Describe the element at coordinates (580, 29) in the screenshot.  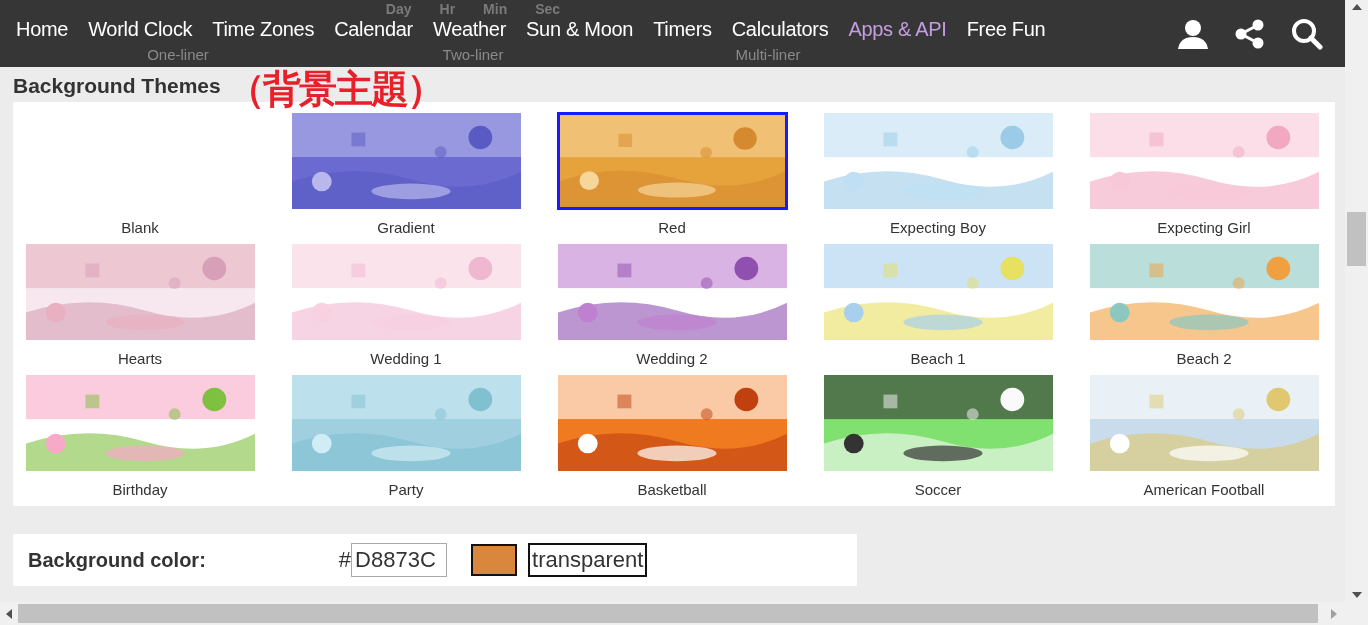
I see `nav-link: Sun & Moon` at that location.